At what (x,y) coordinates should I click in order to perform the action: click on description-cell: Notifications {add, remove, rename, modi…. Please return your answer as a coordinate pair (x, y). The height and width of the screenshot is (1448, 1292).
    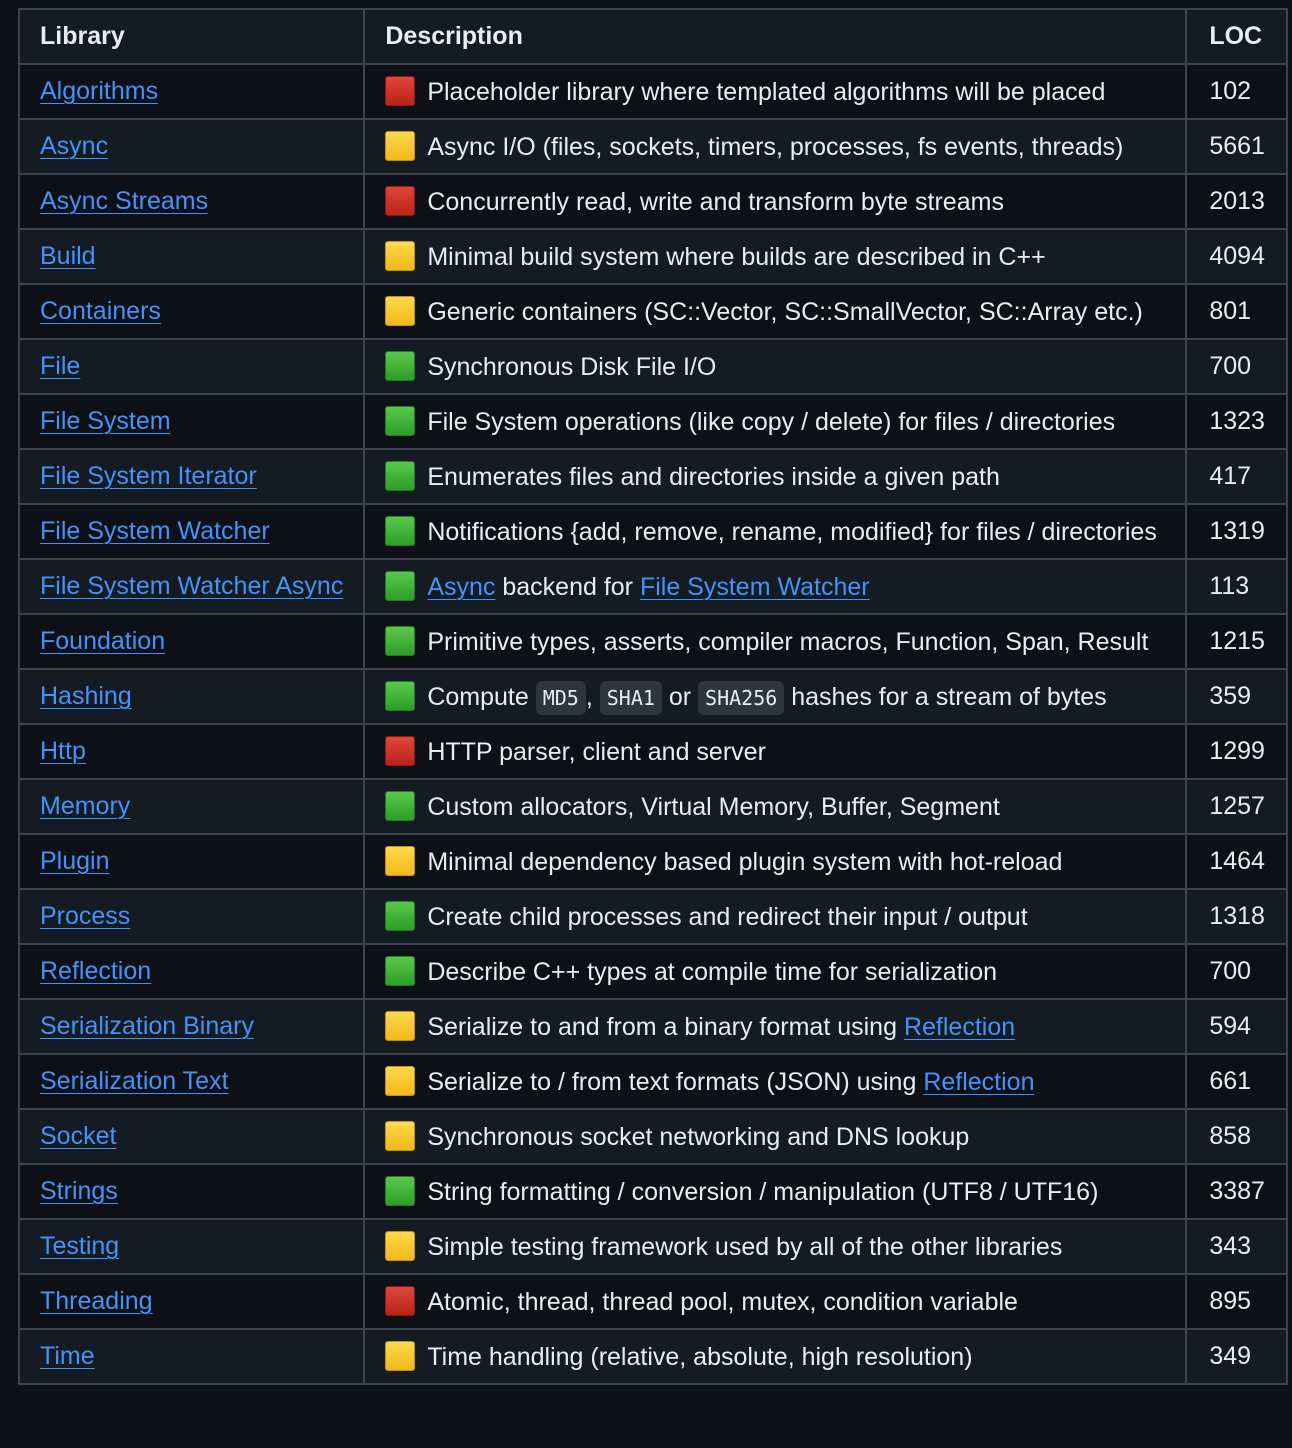
    Looking at the image, I should click on (775, 531).